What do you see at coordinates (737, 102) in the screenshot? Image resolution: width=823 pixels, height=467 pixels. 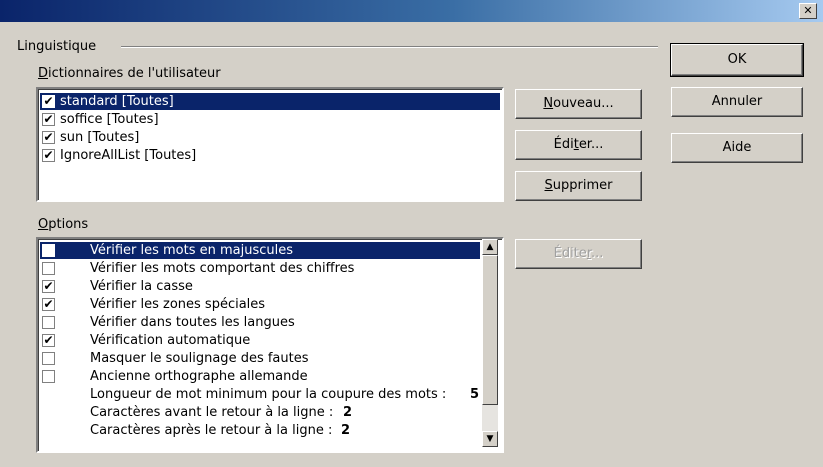 I see `cancel-button: Annuler` at bounding box center [737, 102].